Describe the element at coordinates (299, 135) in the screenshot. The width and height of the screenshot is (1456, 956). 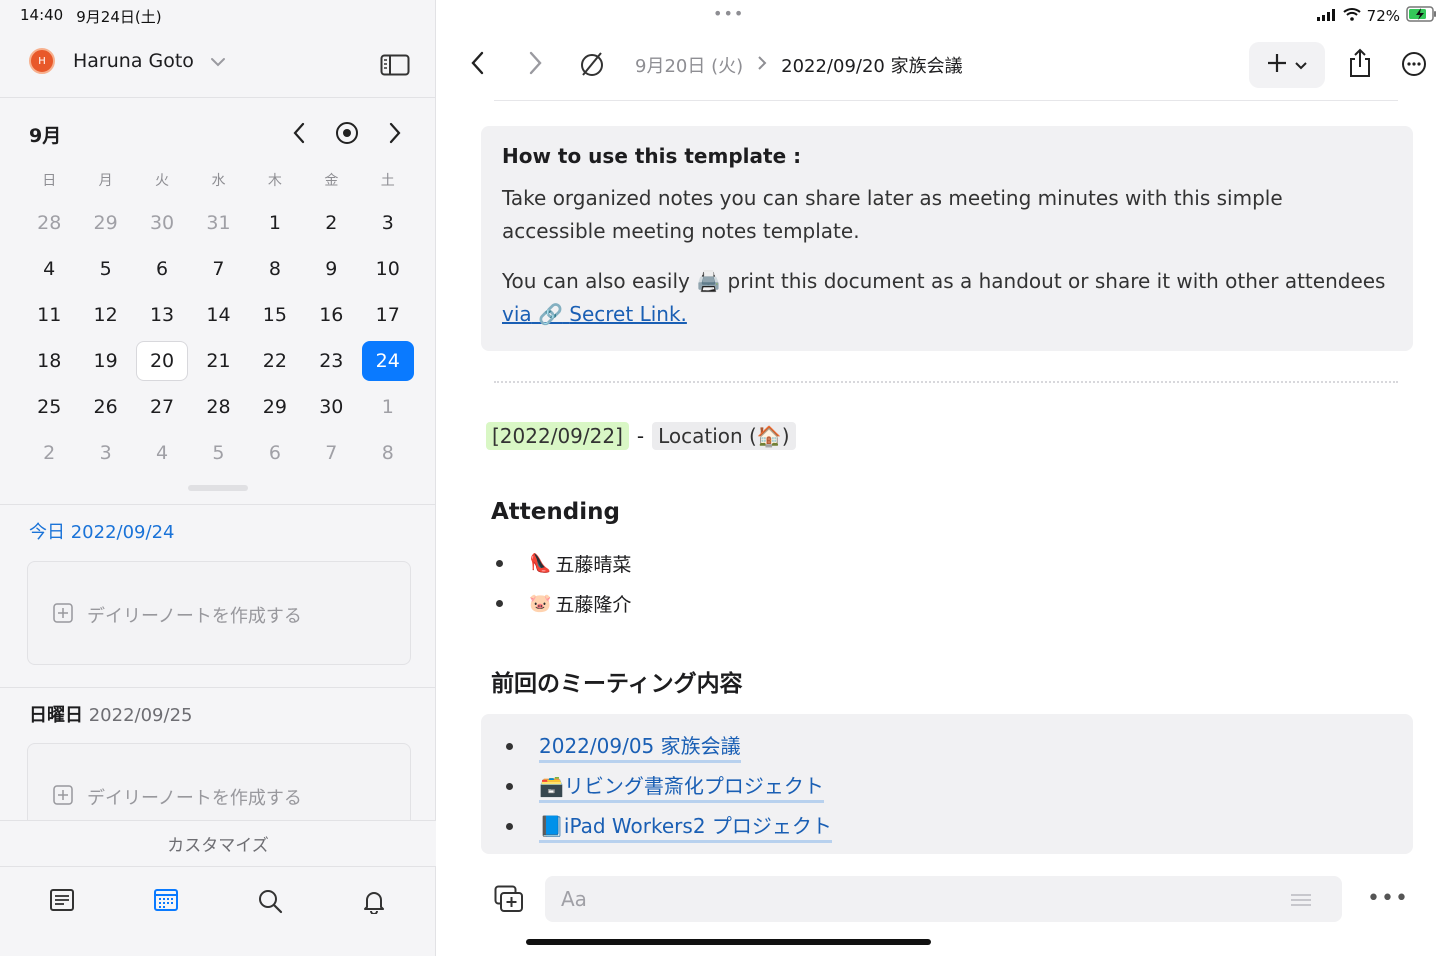
I see `previous-month-icon` at that location.